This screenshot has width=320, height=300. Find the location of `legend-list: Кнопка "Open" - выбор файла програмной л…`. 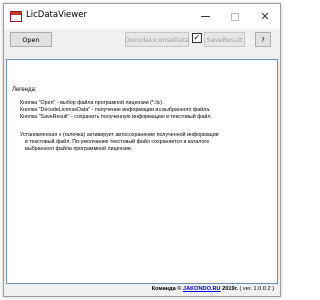

legend-list: Кнопка "Open" - выбор файла програмной л… is located at coordinates (116, 110).